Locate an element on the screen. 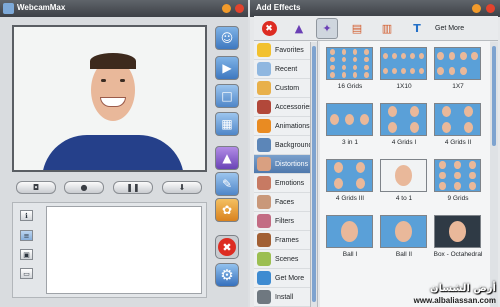 This screenshot has height=307, width=500. wizard-hat-icon: ▲ is located at coordinates (227, 158).